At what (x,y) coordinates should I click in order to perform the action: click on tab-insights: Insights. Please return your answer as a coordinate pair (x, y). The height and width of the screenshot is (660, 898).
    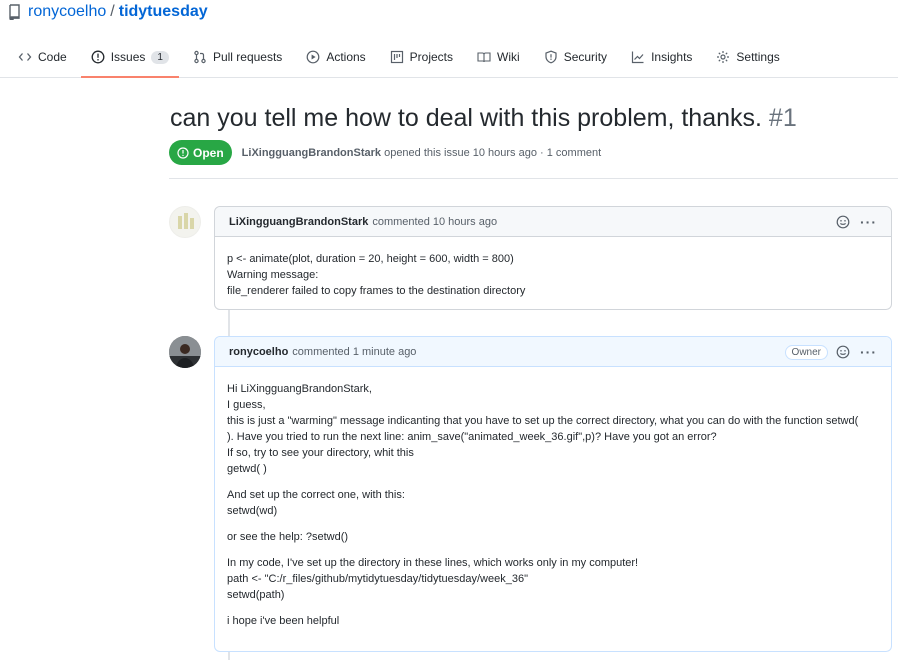
    Looking at the image, I should click on (661, 57).